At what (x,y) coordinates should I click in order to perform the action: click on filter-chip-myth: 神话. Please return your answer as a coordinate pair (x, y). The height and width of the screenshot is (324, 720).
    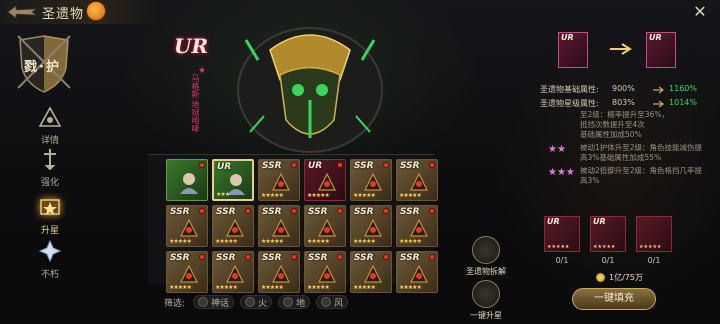
    Looking at the image, I should click on (214, 302).